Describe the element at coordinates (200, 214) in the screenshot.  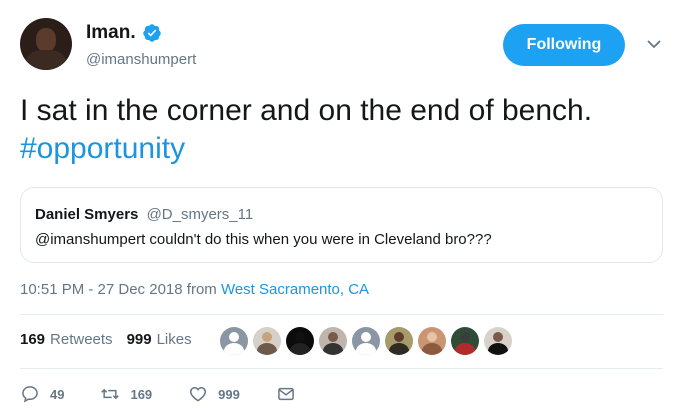
I see `quote-author-handle: @D_smyers_11` at that location.